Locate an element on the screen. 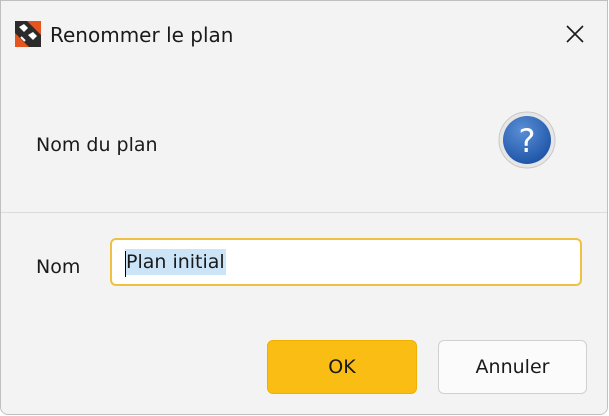 This screenshot has height=416, width=609. name-input-value: Plan initial is located at coordinates (175, 262).